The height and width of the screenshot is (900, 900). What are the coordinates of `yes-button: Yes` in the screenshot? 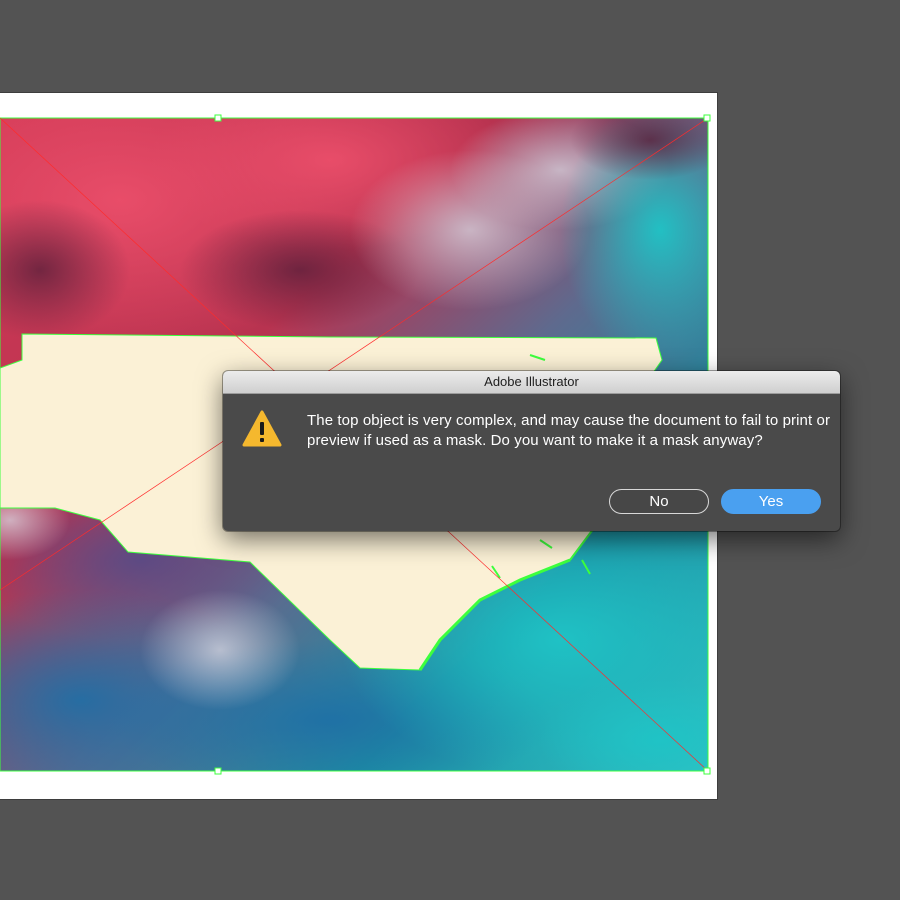 It's located at (771, 501).